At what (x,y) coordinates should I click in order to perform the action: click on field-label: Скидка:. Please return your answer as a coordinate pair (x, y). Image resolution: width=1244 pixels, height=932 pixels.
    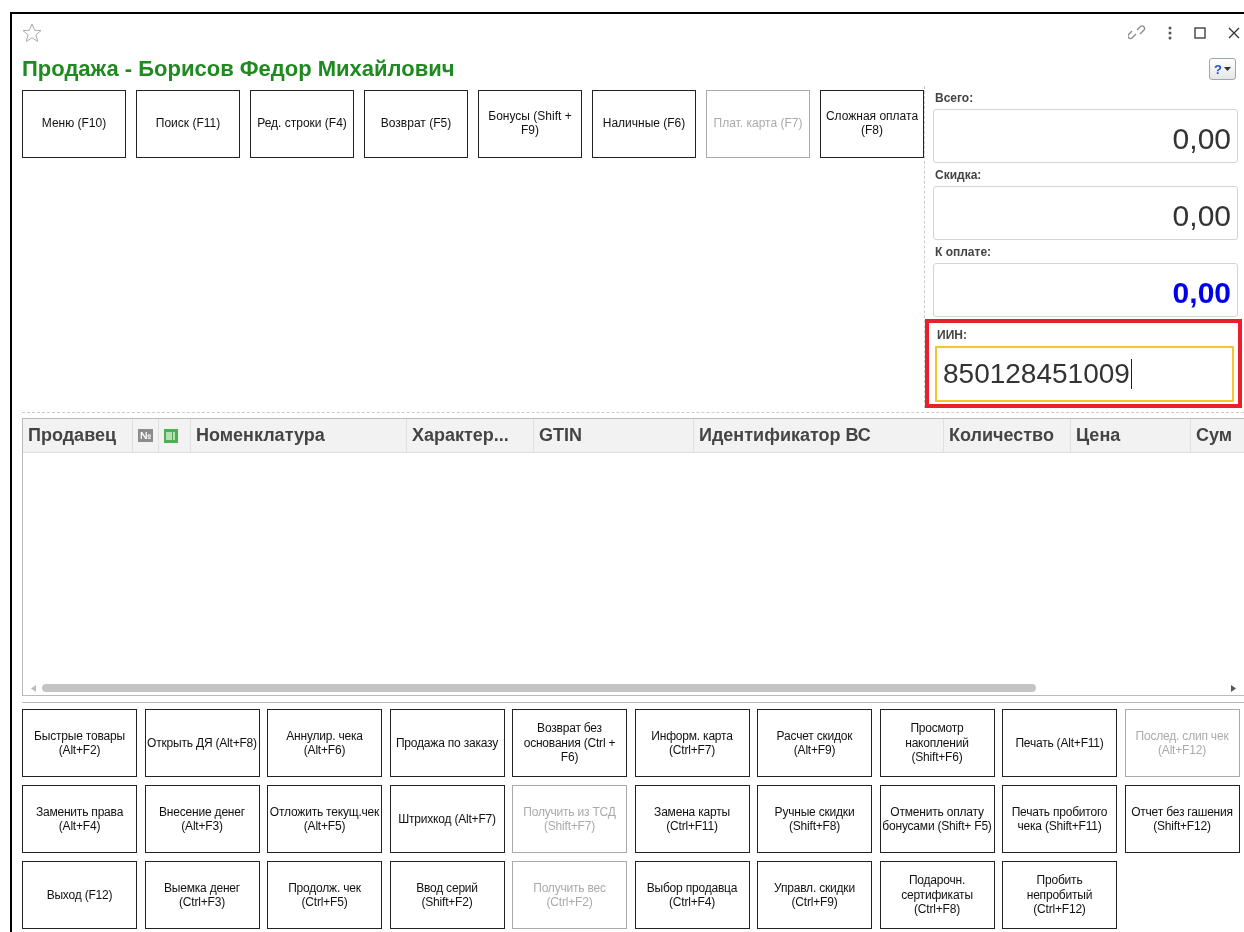
    Looking at the image, I should click on (959, 175).